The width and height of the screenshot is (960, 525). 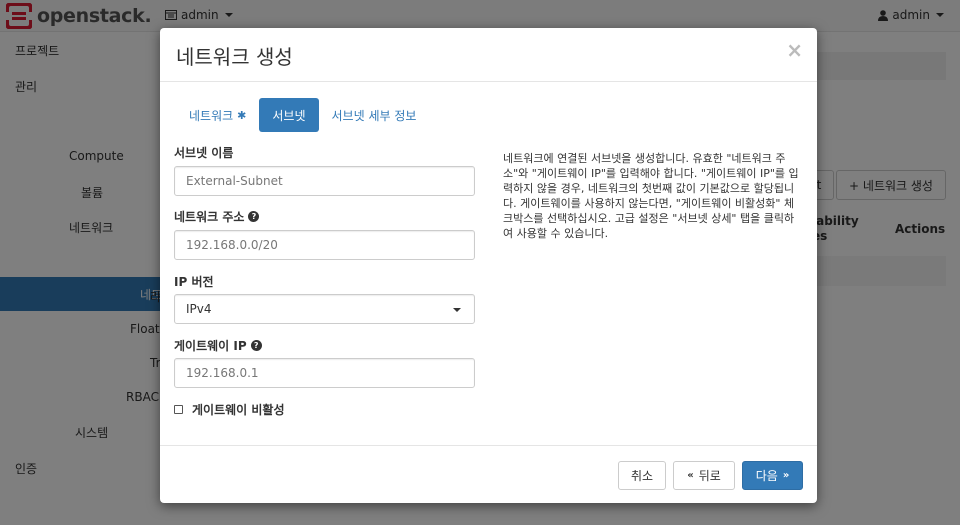 I want to click on network-address-input: 192.168.0.0/20, so click(x=324, y=245).